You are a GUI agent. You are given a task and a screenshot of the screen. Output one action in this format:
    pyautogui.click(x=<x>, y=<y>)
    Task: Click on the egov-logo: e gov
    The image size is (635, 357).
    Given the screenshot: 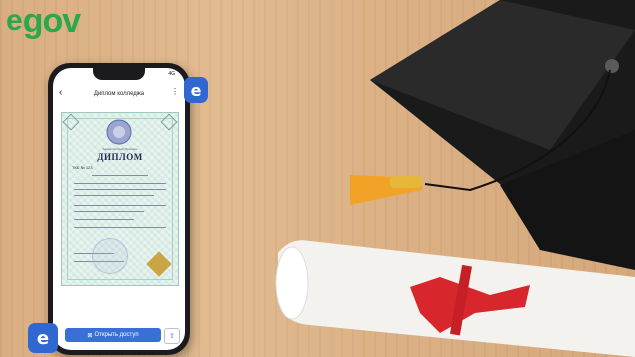 What is the action you would take?
    pyautogui.click(x=43, y=21)
    